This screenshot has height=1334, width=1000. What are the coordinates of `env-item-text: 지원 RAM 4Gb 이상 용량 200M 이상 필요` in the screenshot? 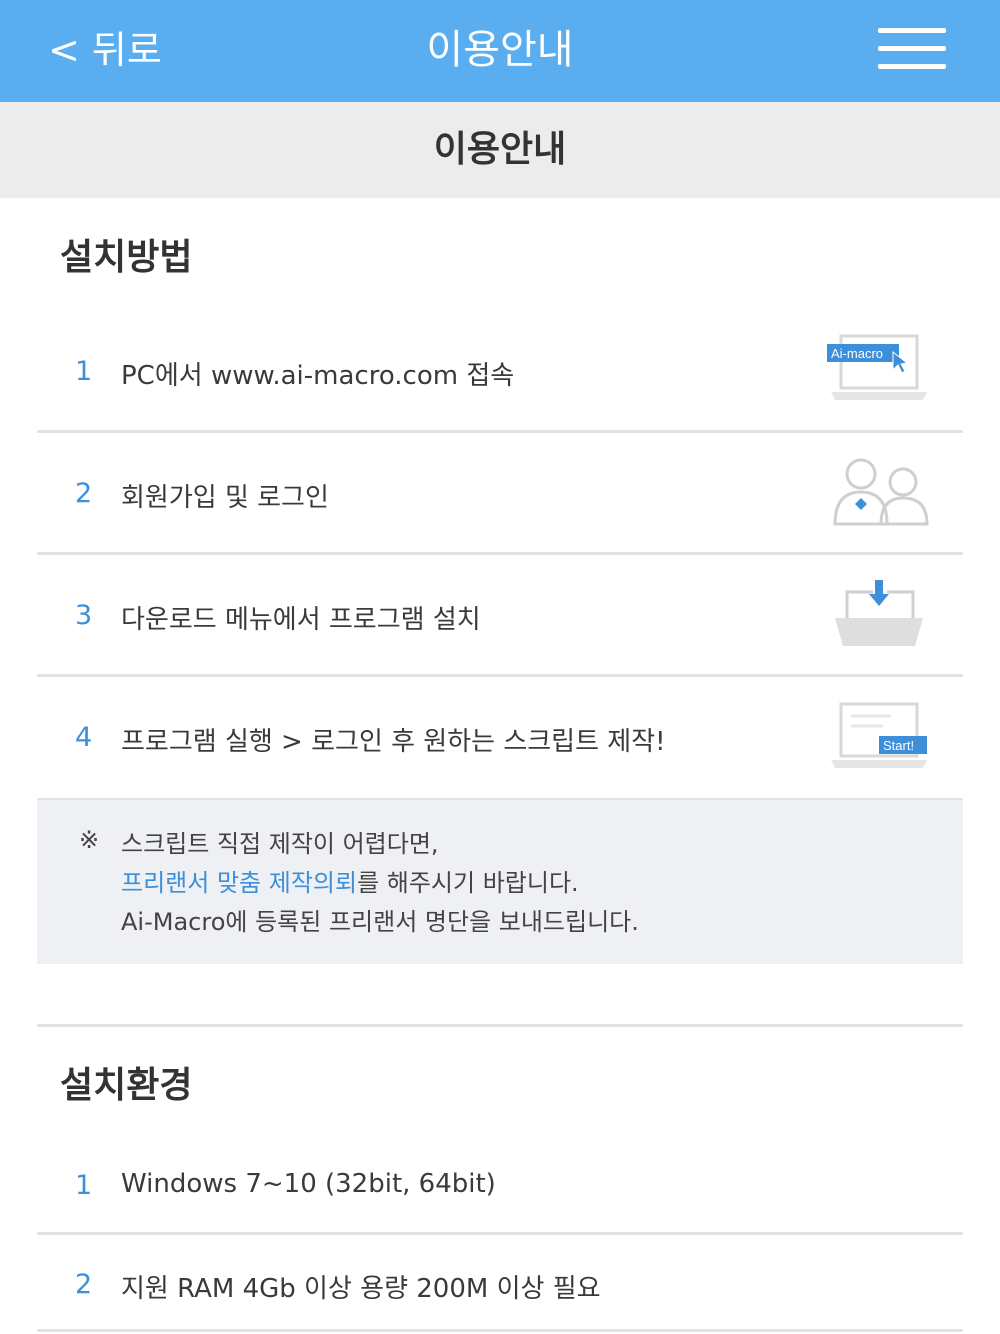 It's located at (361, 1289).